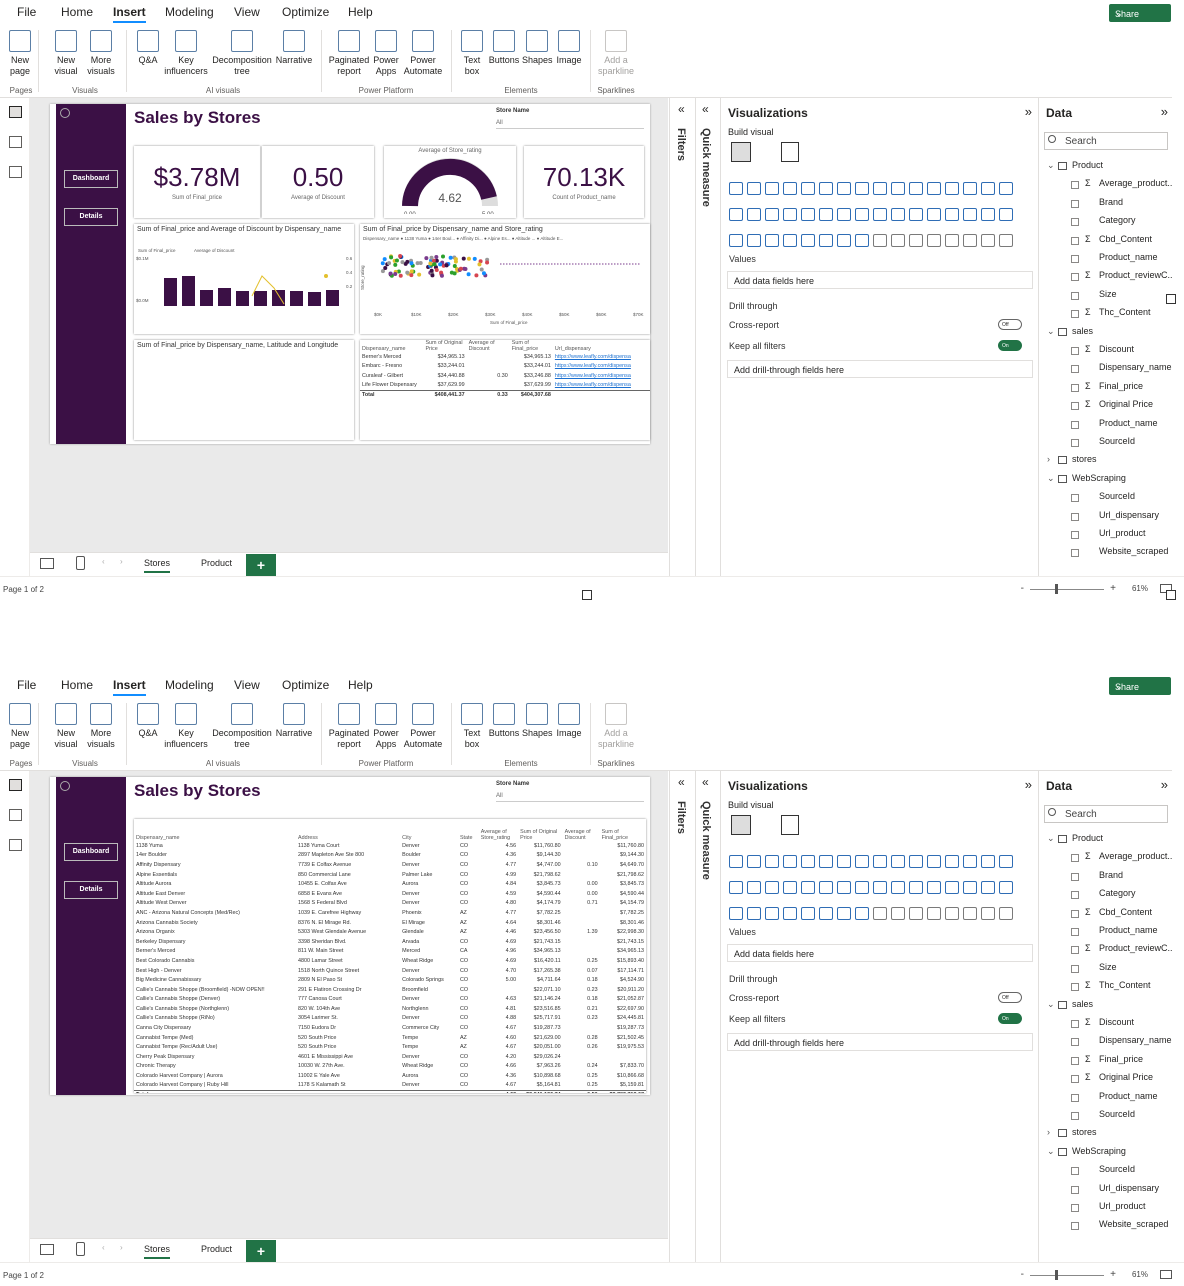 This screenshot has height=1286, width=1184. Describe the element at coordinates (741, 825) in the screenshot. I see `build-visual-icon` at that location.